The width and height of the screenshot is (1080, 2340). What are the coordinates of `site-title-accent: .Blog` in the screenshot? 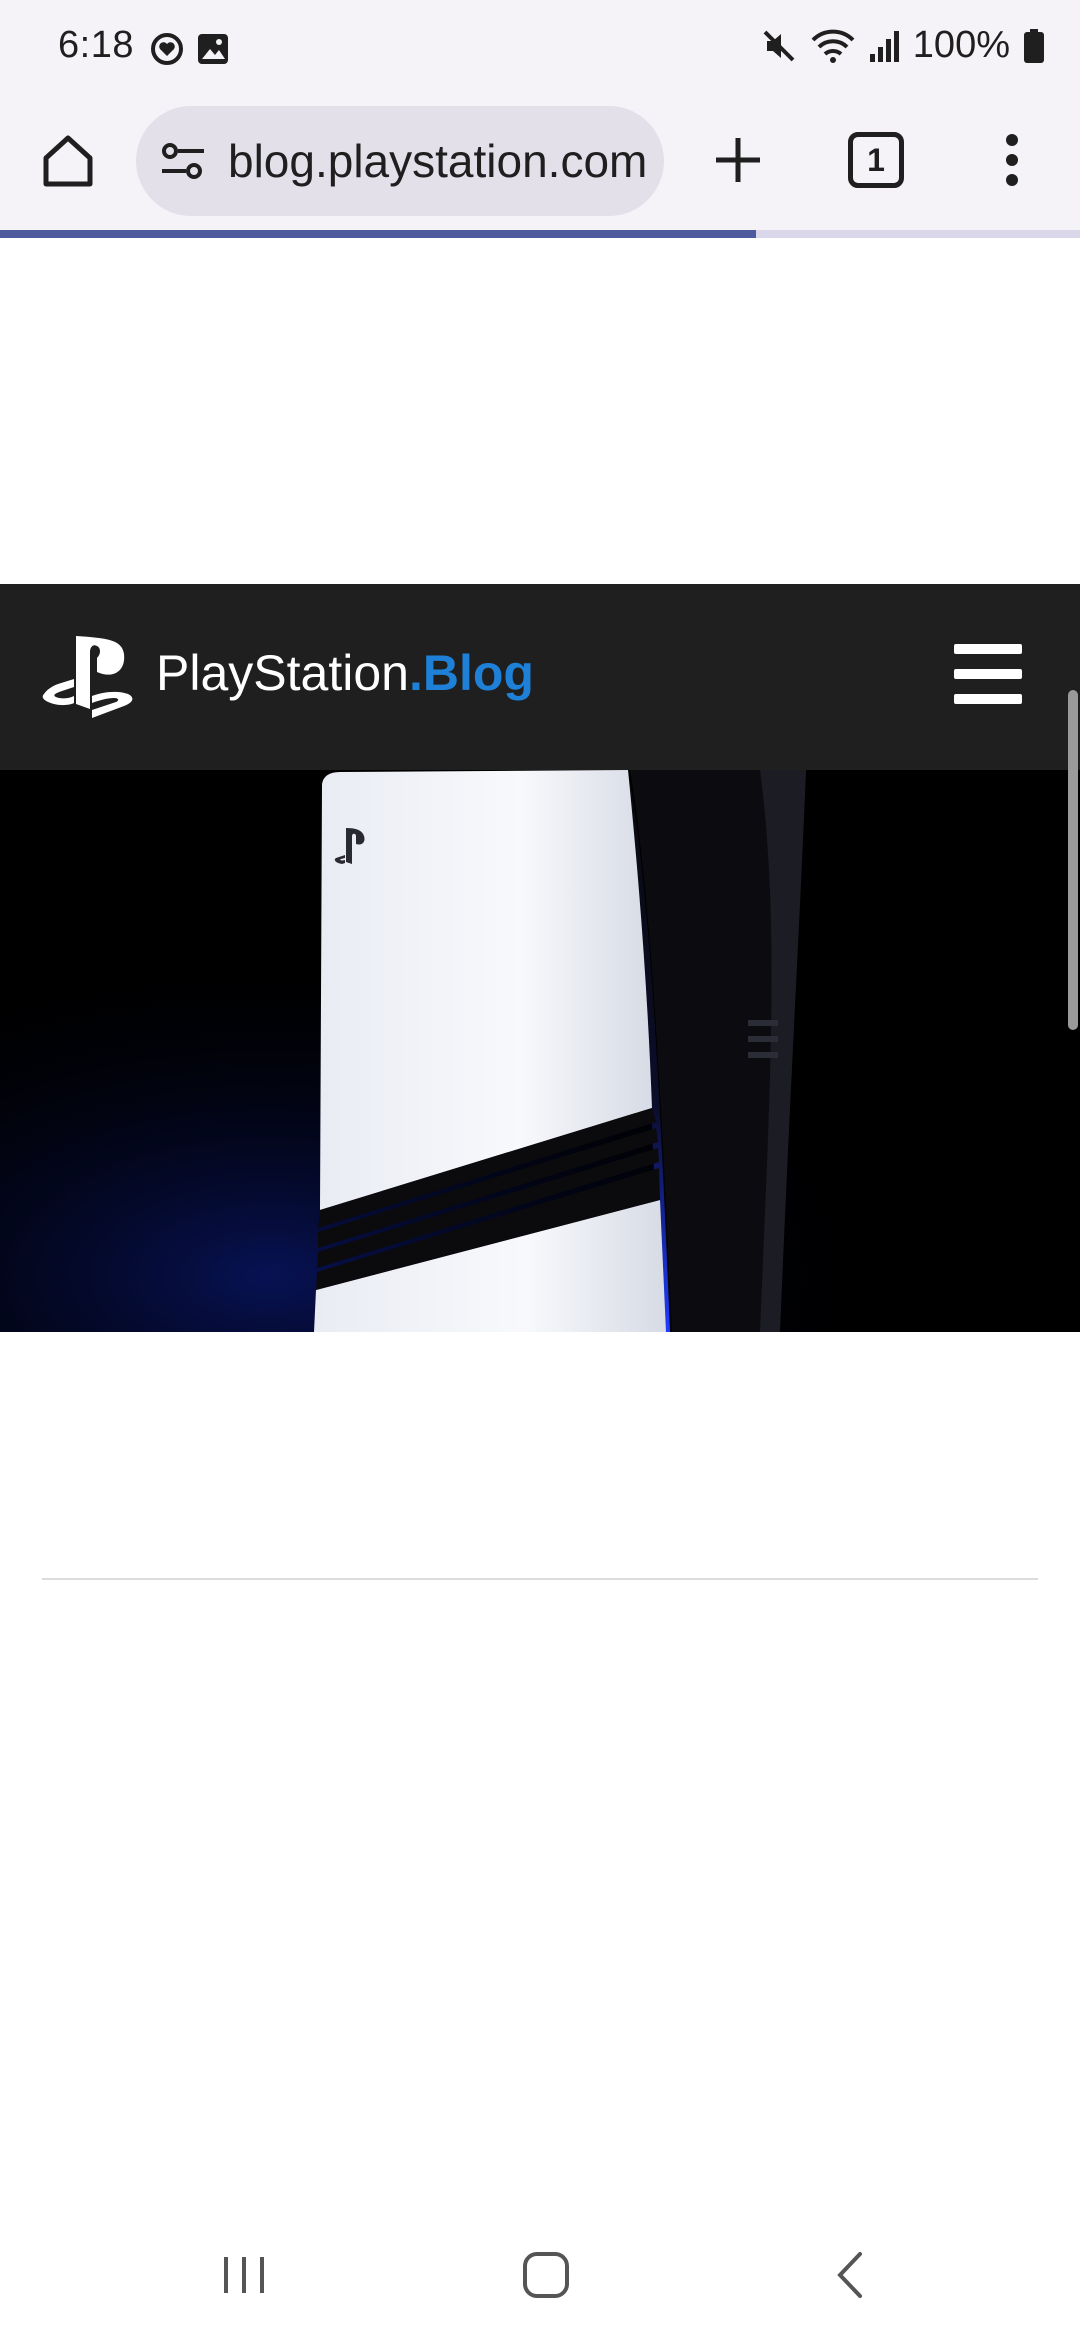 It's located at (471, 673).